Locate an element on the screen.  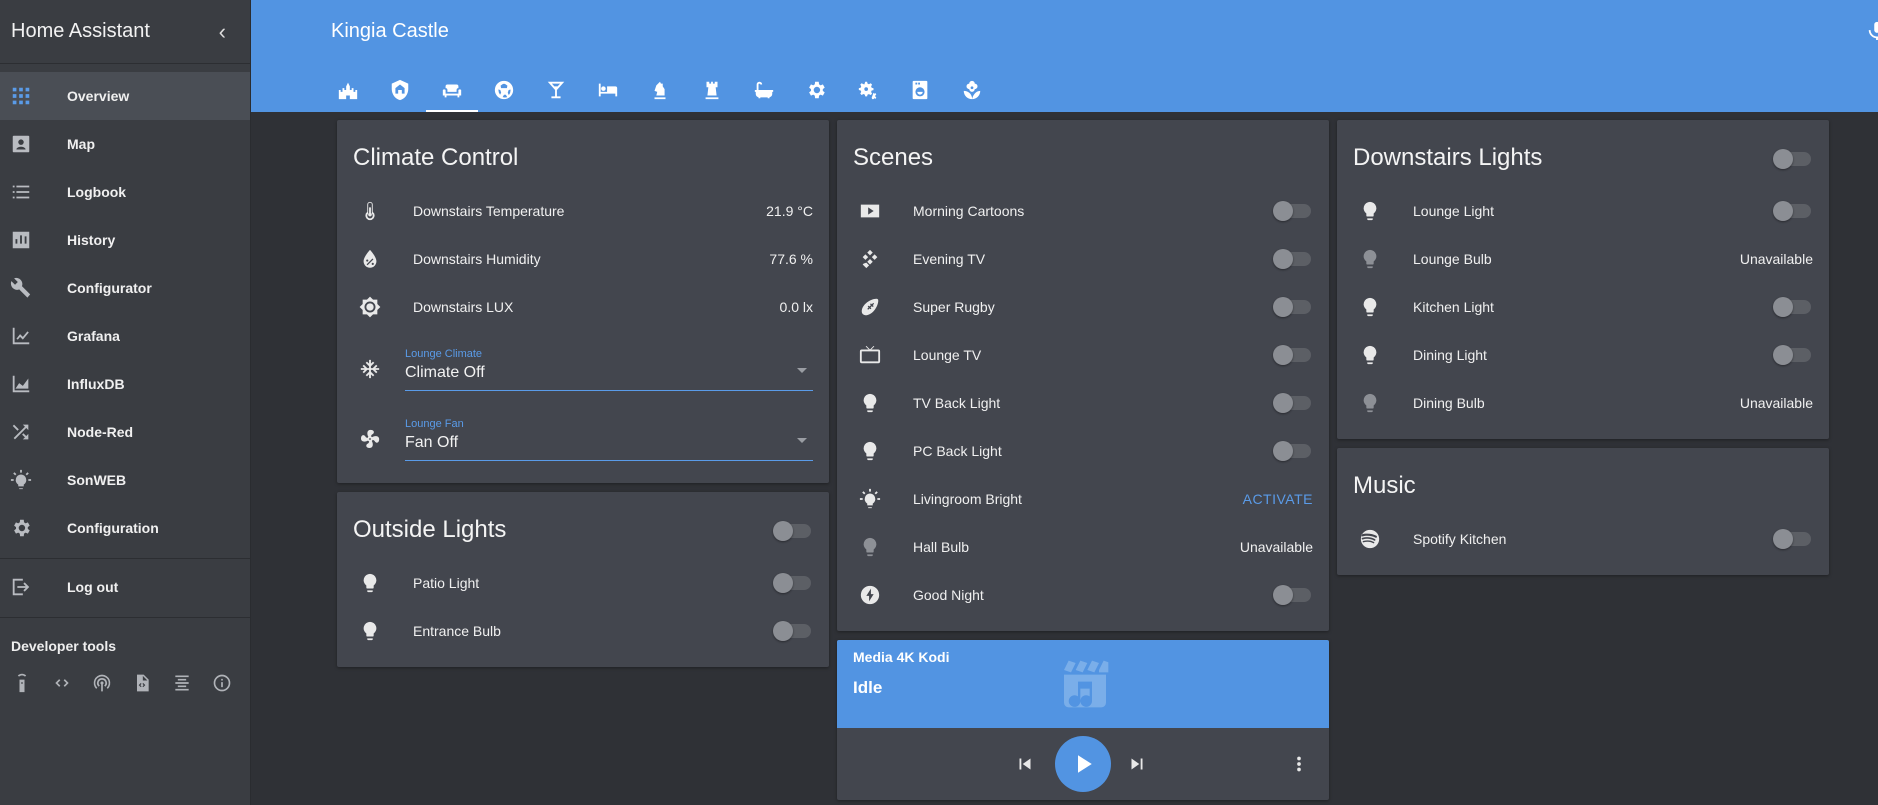
previous-track-button is located at coordinates (1025, 764).